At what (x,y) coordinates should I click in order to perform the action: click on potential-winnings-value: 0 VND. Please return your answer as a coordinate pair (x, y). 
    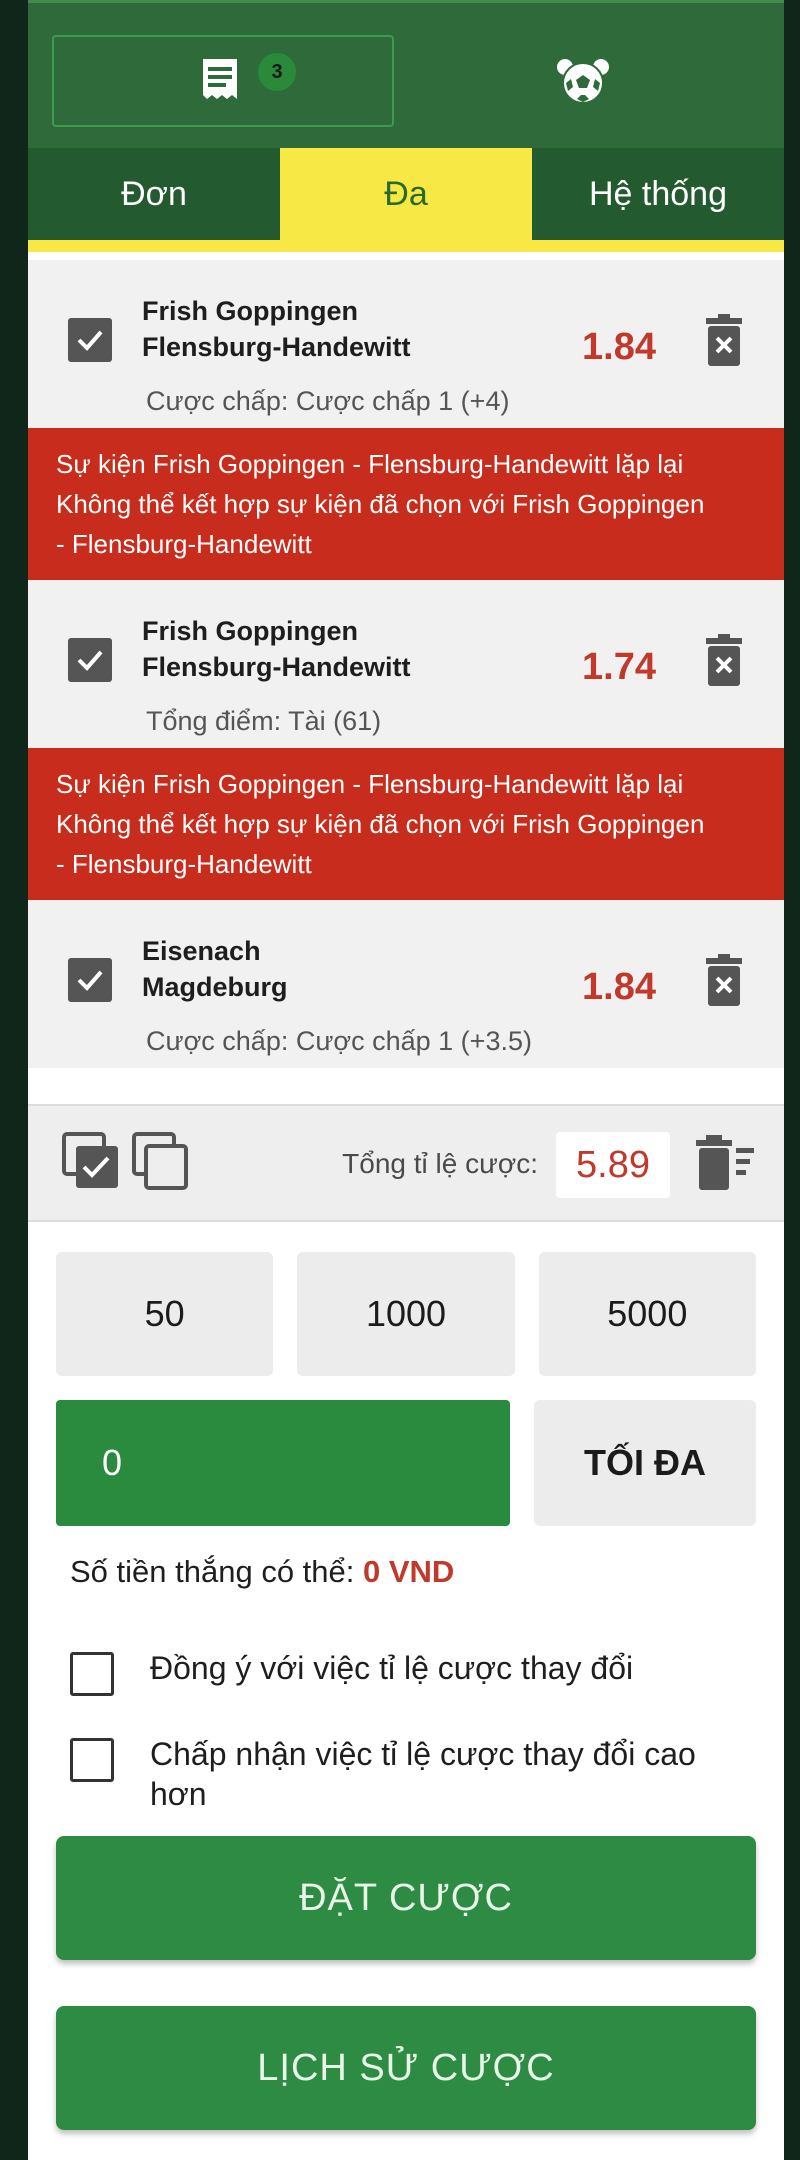
    Looking at the image, I should click on (409, 1571).